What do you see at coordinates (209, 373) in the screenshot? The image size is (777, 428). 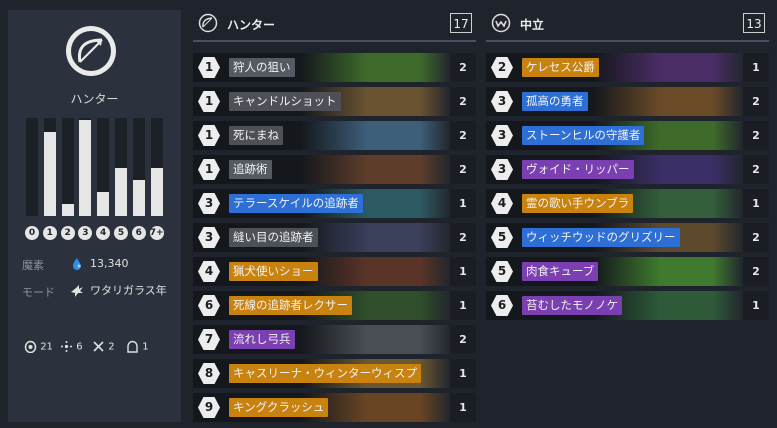 I see `card-cost: 8` at bounding box center [209, 373].